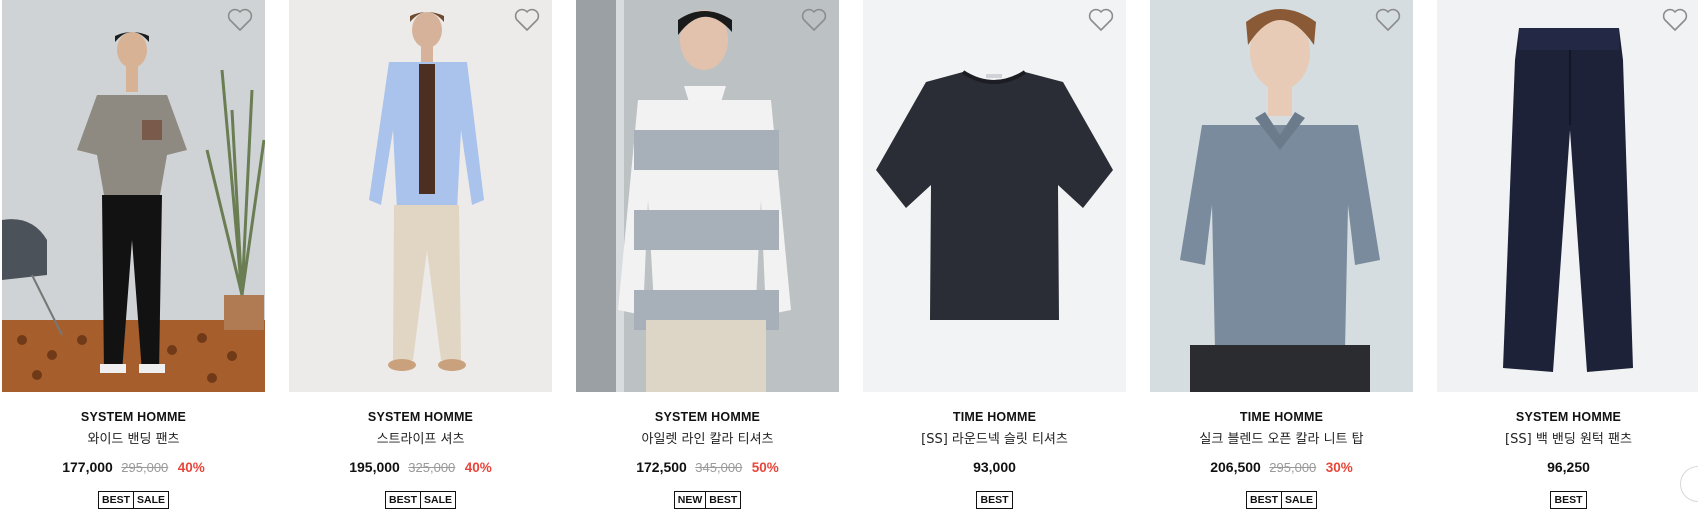 This screenshot has width=1698, height=515. Describe the element at coordinates (765, 467) in the screenshot. I see `discount-rate: 50%` at that location.